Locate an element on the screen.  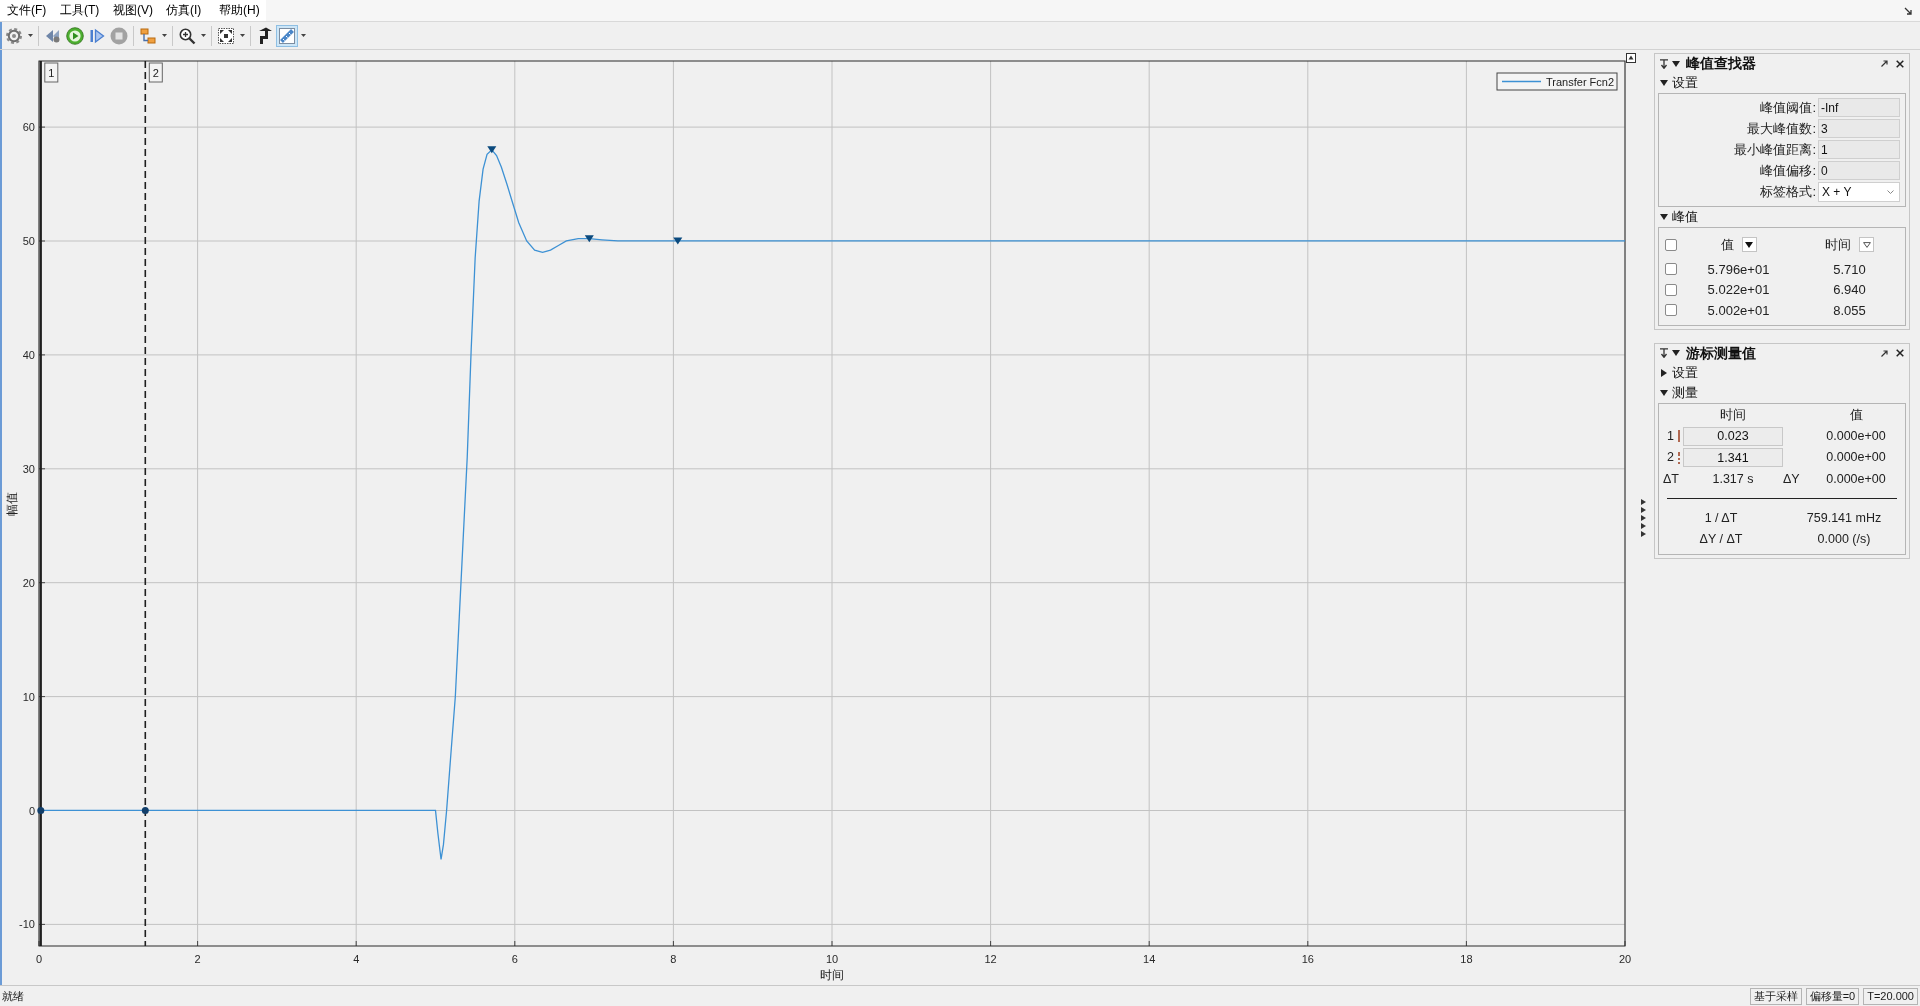
delta-value: 0.000e+00 is located at coordinates (1856, 479).